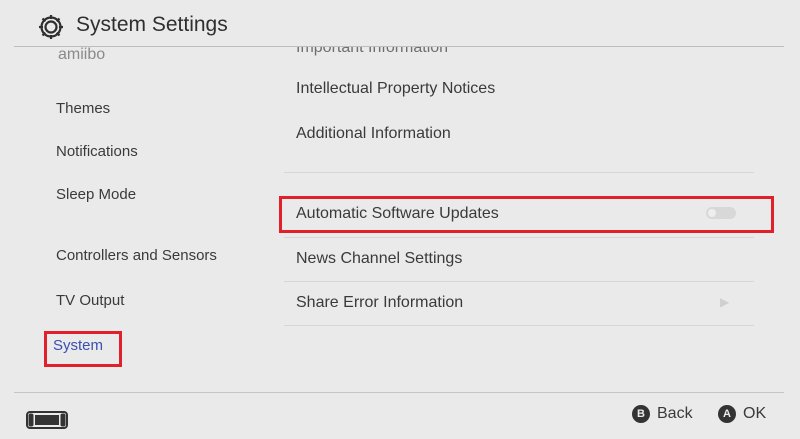 This screenshot has width=800, height=439. I want to click on highlight-box-system, so click(83, 349).